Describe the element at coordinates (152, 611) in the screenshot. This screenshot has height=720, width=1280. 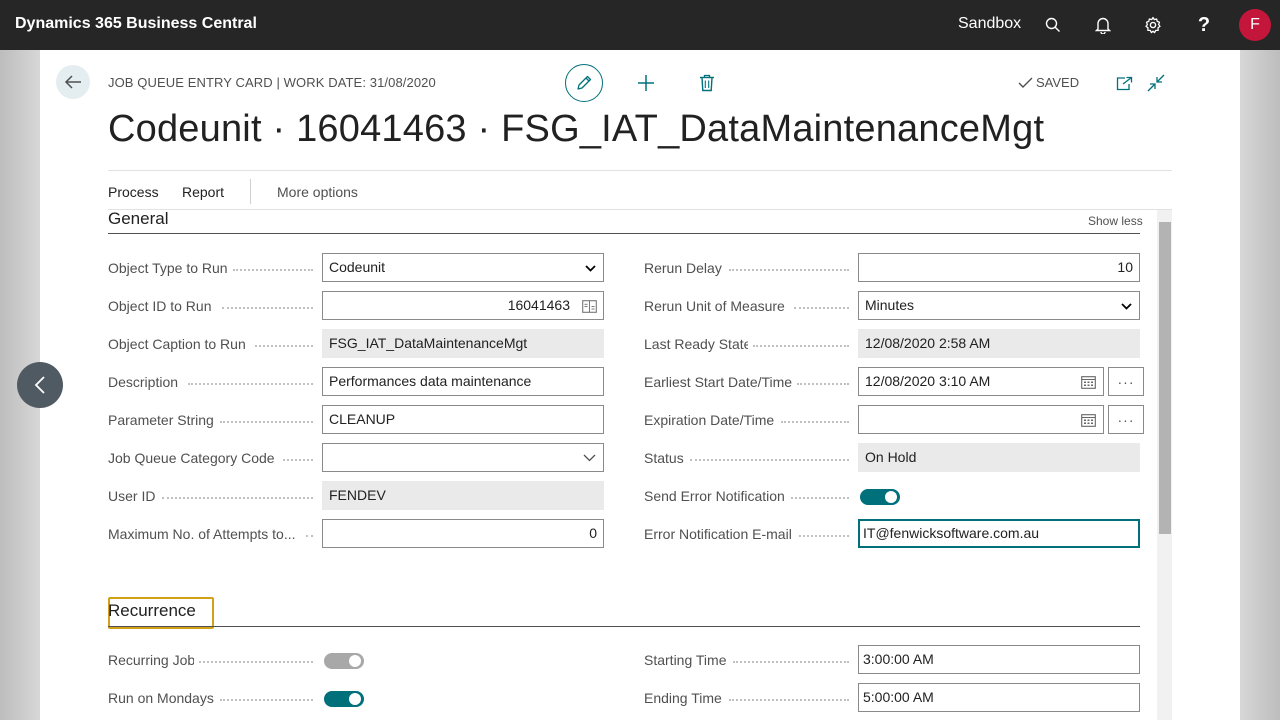
I see `recurrence-section-title: Recurrence` at that location.